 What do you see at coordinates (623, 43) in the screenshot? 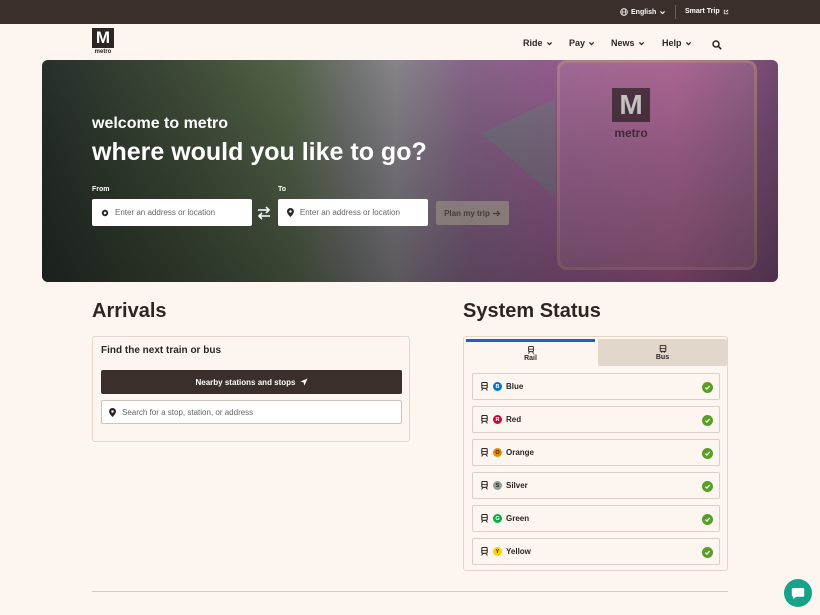
I see `nav-news-label: News` at bounding box center [623, 43].